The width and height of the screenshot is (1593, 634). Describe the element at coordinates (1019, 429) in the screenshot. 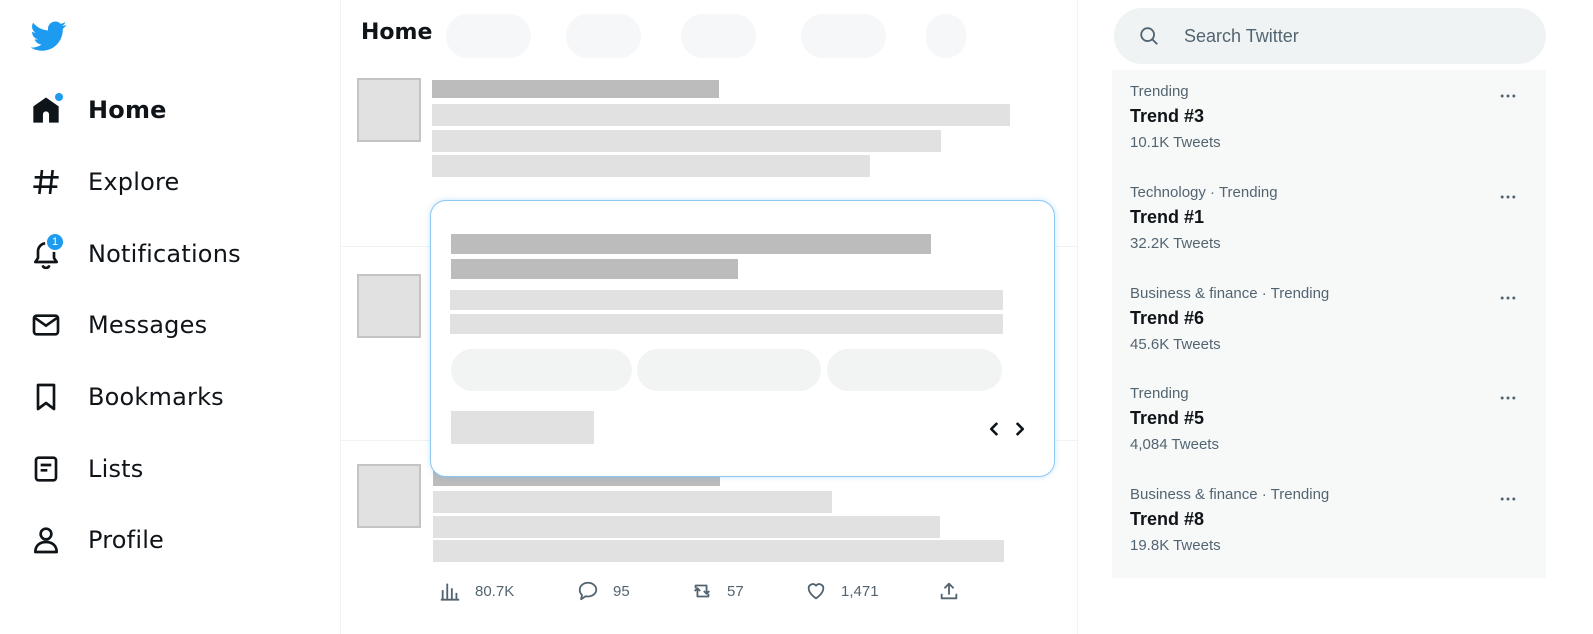

I see `chevron-right-icon` at that location.